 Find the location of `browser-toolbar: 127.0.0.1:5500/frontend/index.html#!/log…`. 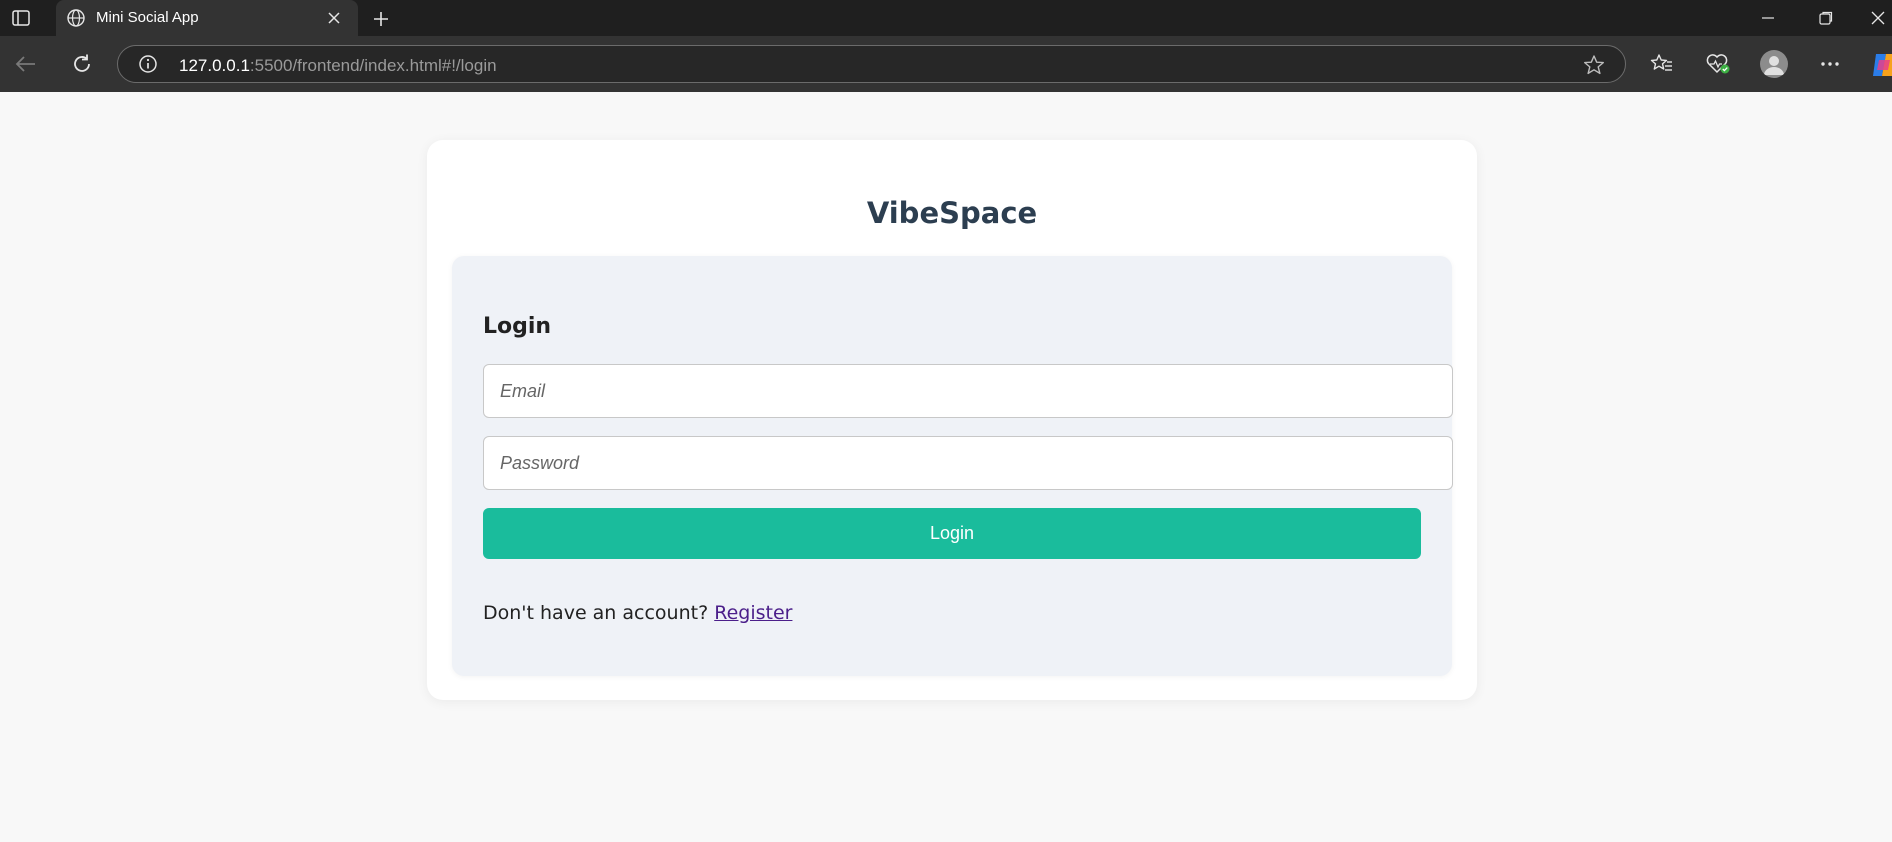

browser-toolbar: 127.0.0.1:5500/frontend/index.html#!/log… is located at coordinates (946, 64).